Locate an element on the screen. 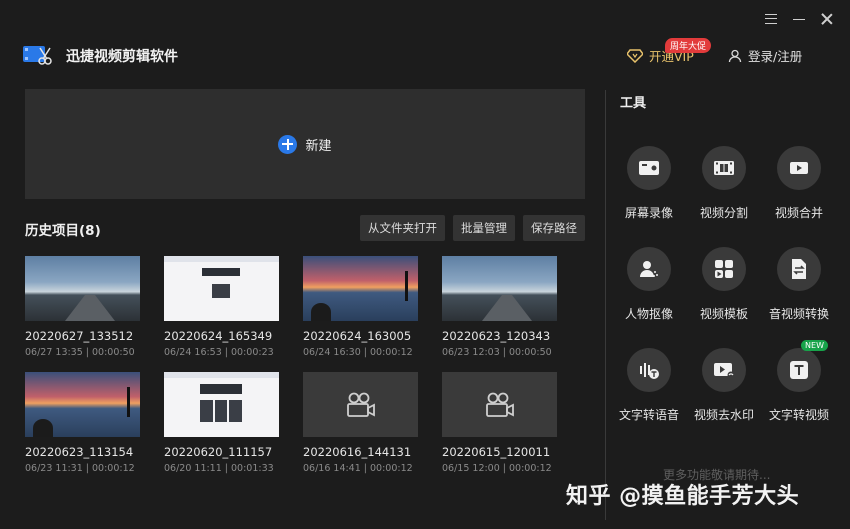 The image size is (850, 529). tool-label: 视频模板 is located at coordinates (723, 314).